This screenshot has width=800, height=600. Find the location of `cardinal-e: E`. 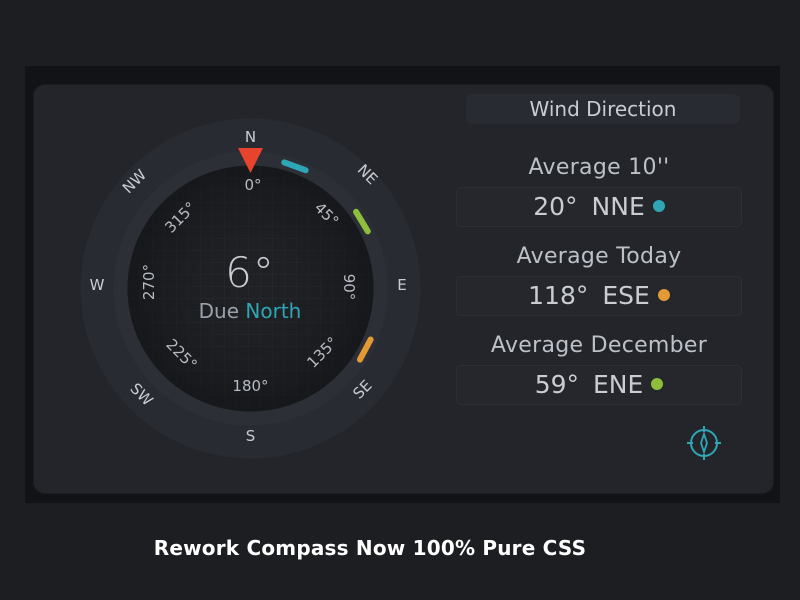

cardinal-e: E is located at coordinates (401, 285).